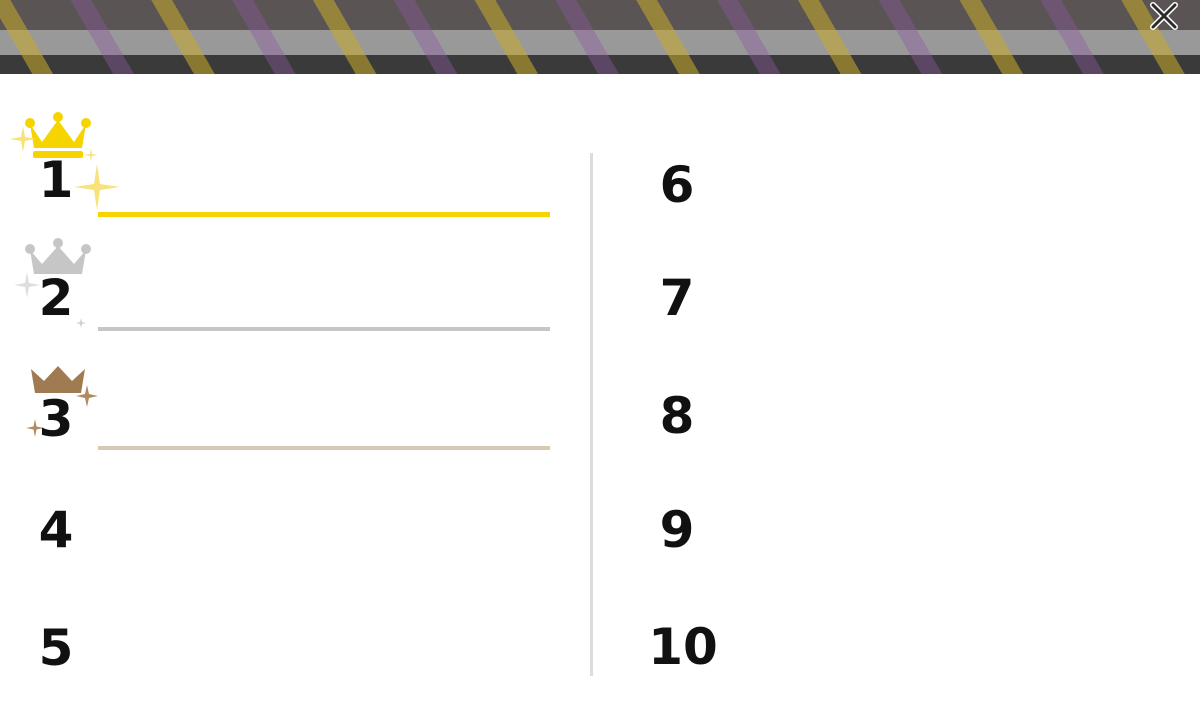 The height and width of the screenshot is (720, 1200). Describe the element at coordinates (295, 303) in the screenshot. I see `rank-row-2: 2` at that location.